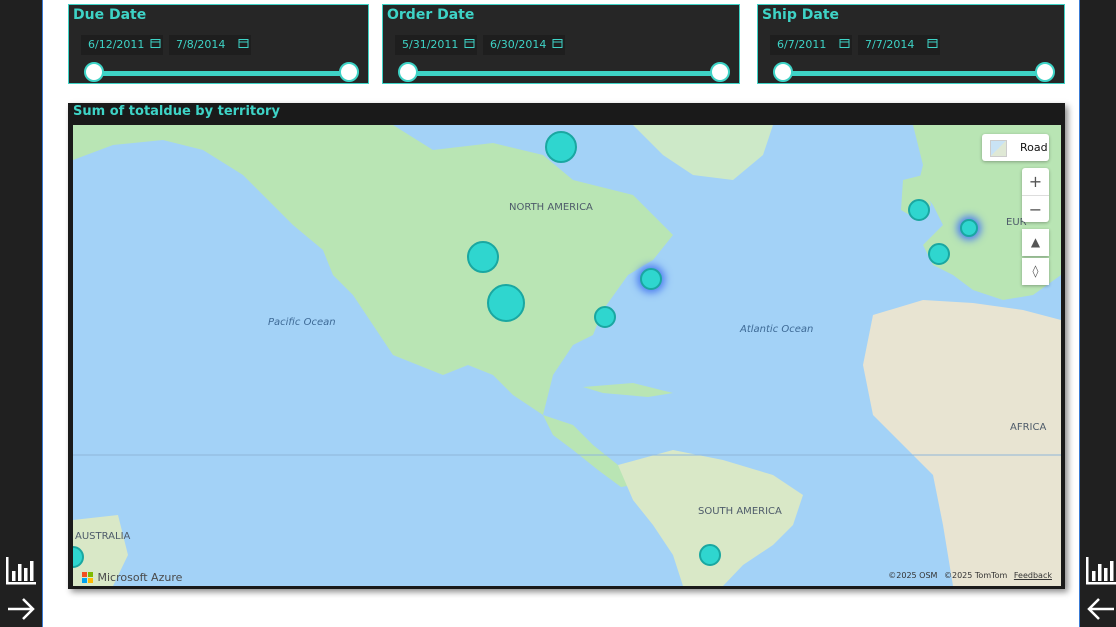 This screenshot has height=627, width=1116. I want to click on due-date-slicer: Due Date 6/12/2011 7/8/2014, so click(218, 44).